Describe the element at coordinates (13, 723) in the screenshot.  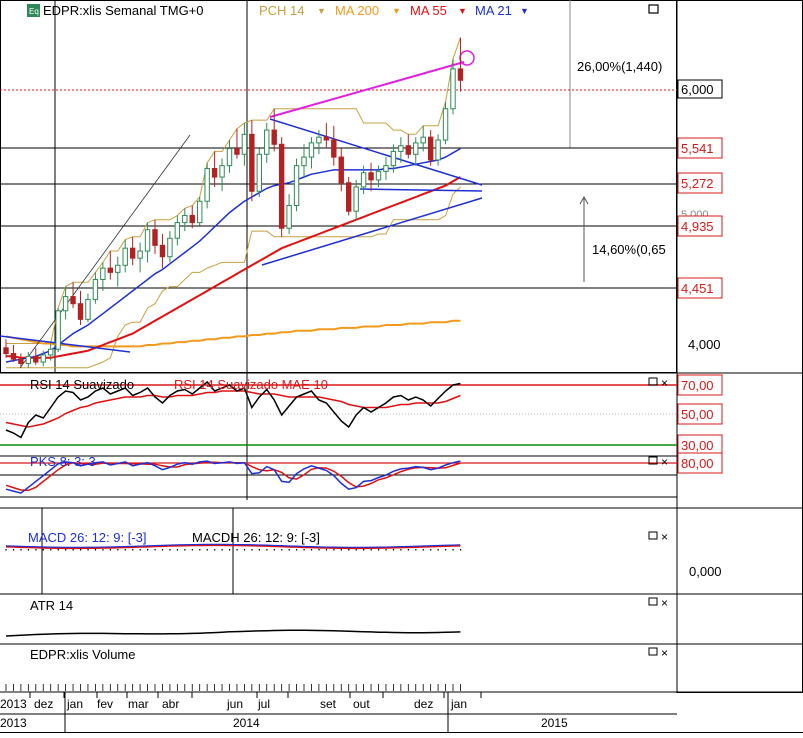
I see `year-label: 2013` at that location.